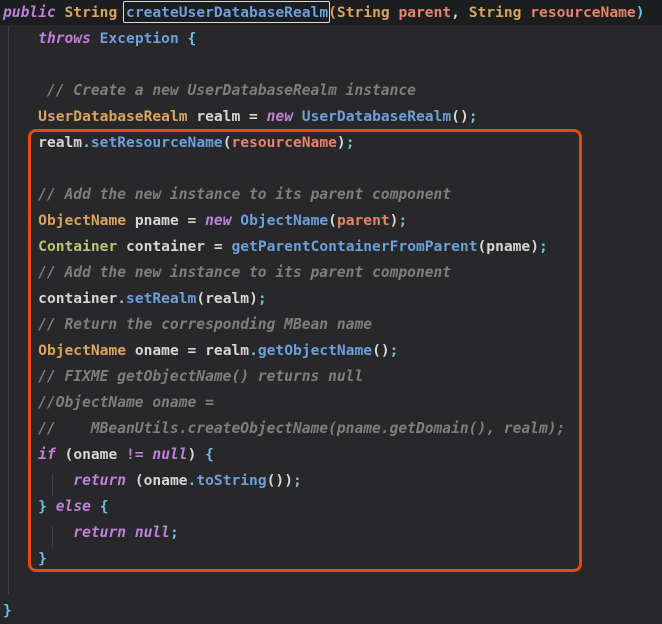 The image size is (662, 624). Describe the element at coordinates (315, 350) in the screenshot. I see `code-token: getObjectName` at that location.